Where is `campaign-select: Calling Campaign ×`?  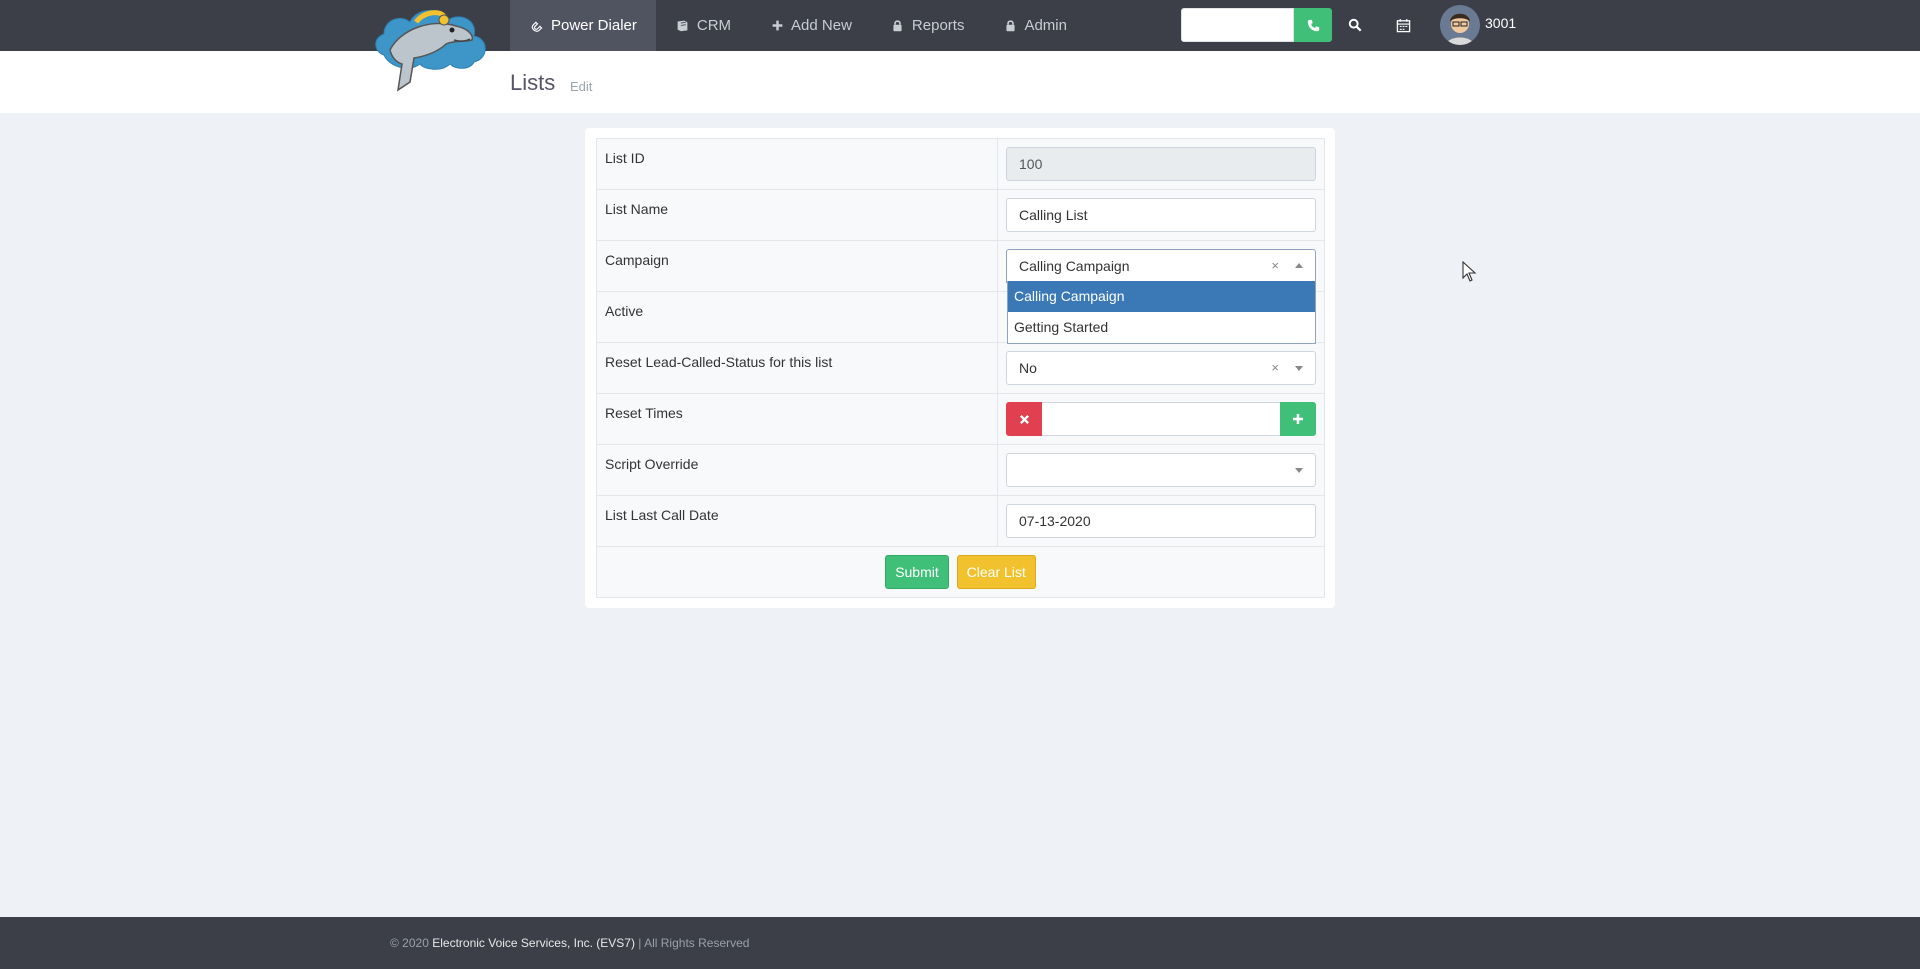 campaign-select: Calling Campaign × is located at coordinates (1161, 266).